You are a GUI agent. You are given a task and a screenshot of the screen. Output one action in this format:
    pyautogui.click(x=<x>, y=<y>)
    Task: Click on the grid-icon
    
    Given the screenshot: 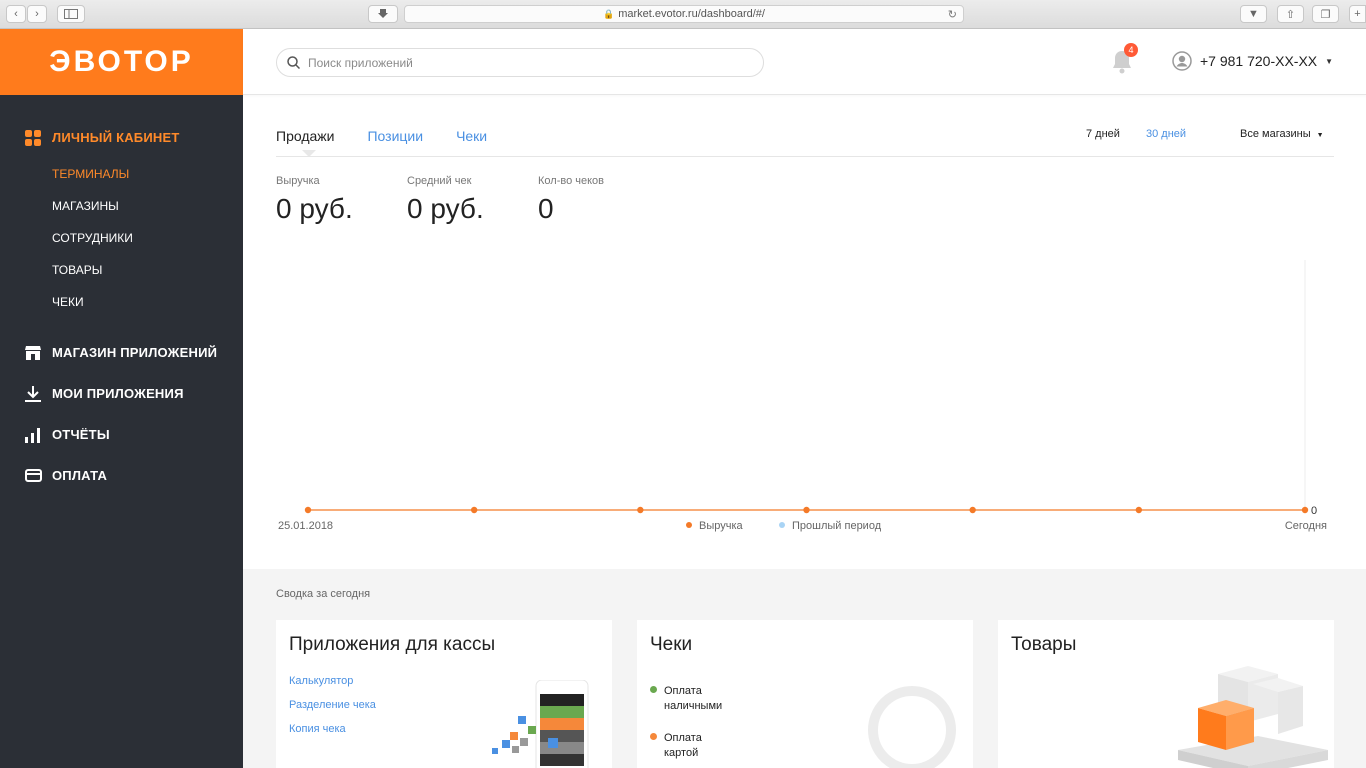 What is the action you would take?
    pyautogui.click(x=33, y=138)
    